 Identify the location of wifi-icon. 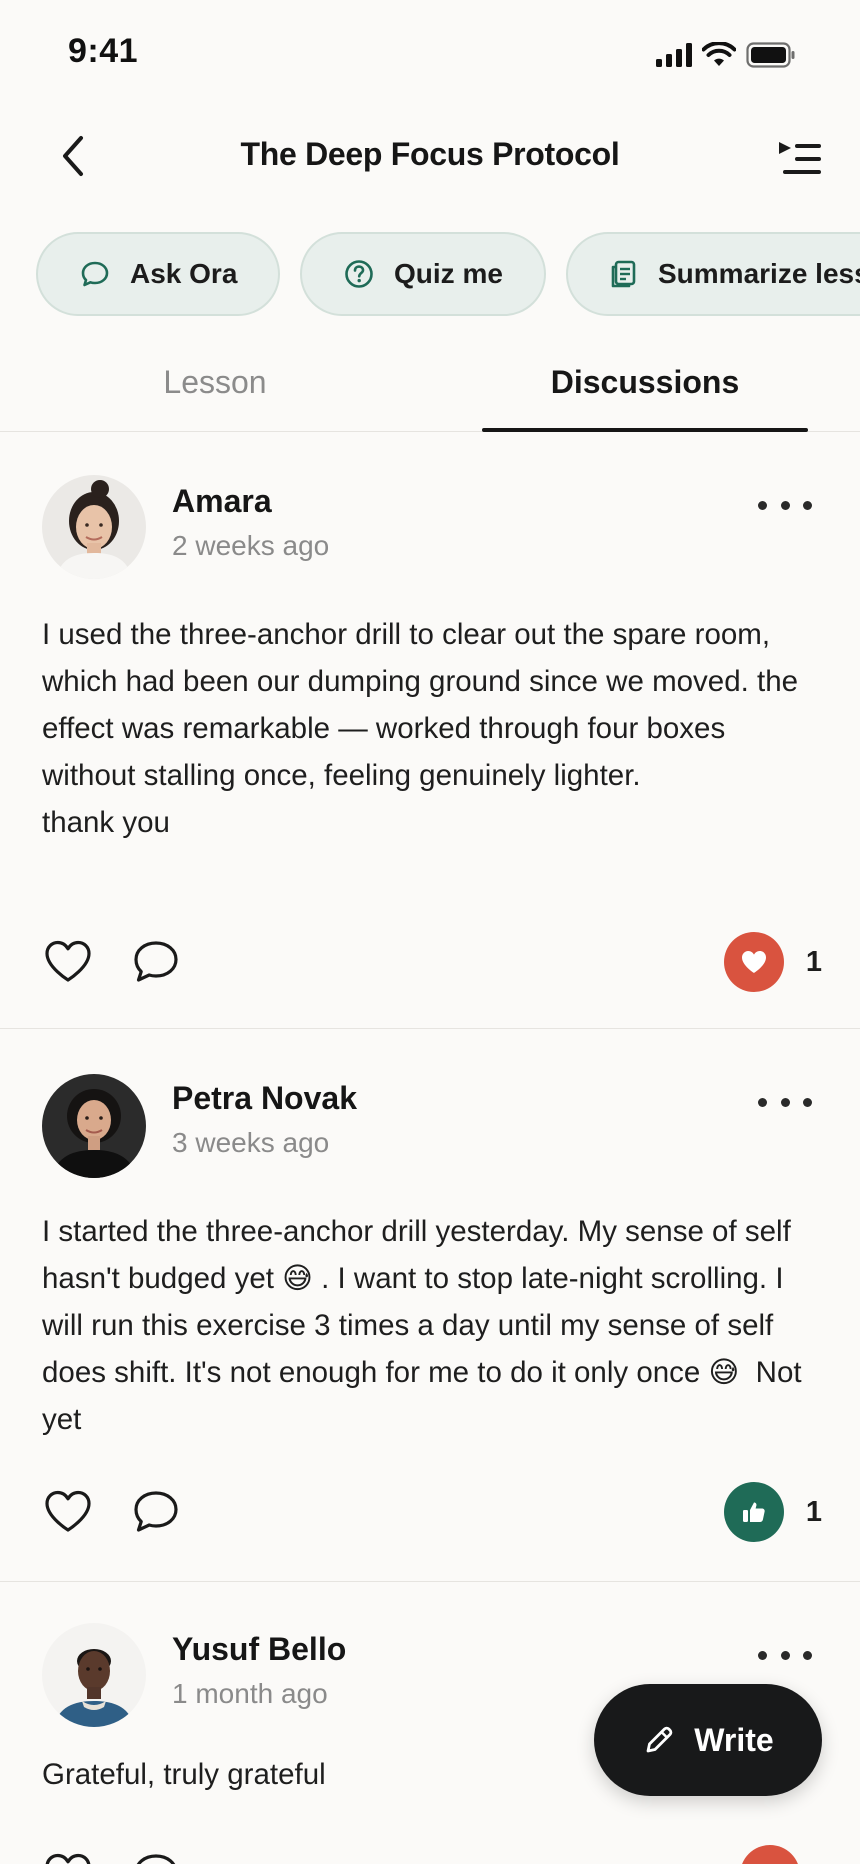
(719, 54).